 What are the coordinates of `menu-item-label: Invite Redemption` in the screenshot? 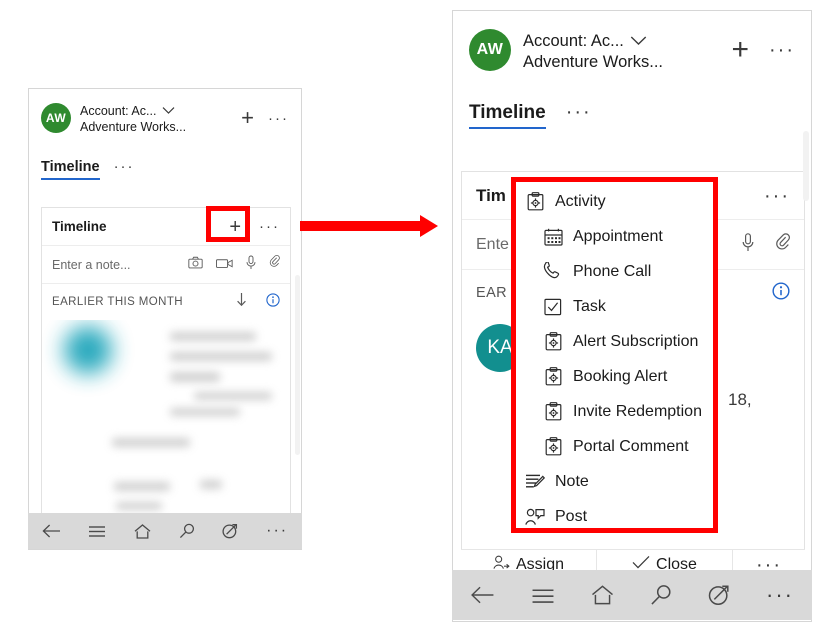 It's located at (637, 411).